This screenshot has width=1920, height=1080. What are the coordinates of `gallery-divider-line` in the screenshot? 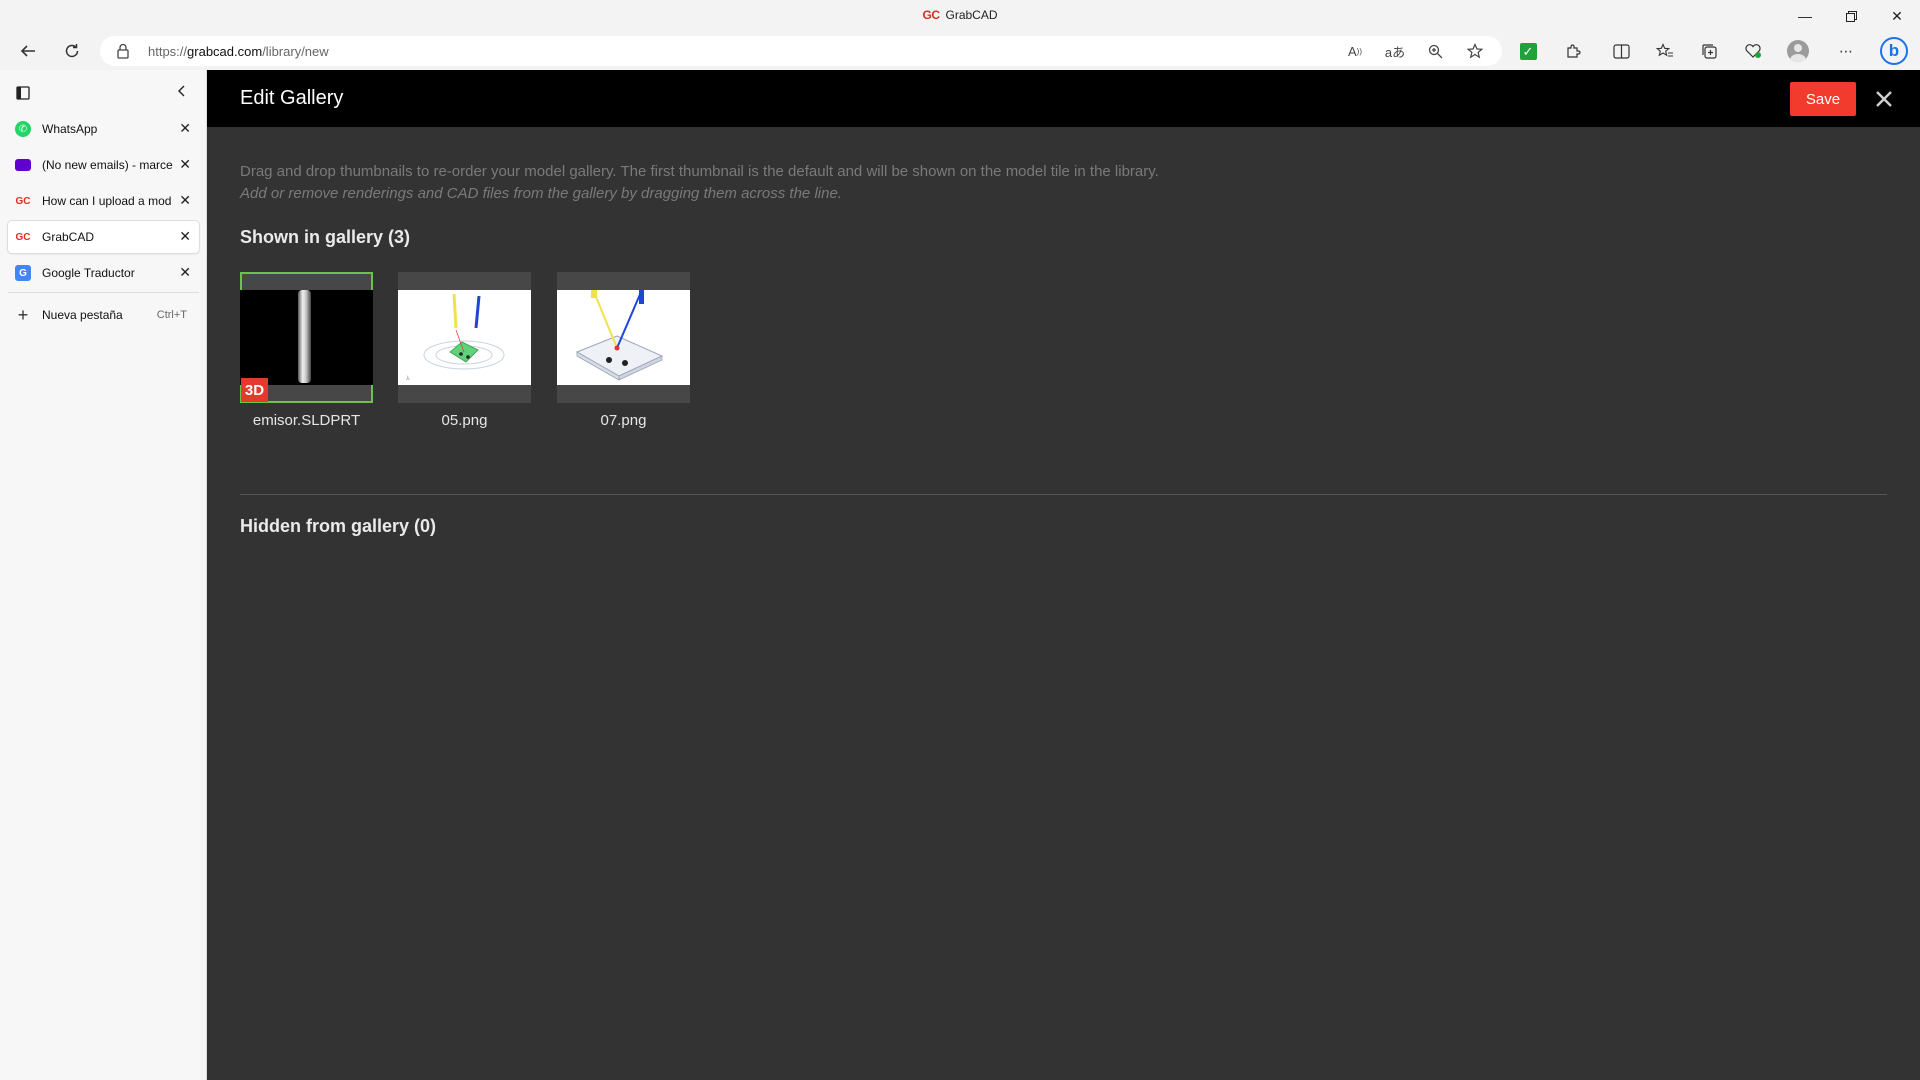 It's located at (1063, 494).